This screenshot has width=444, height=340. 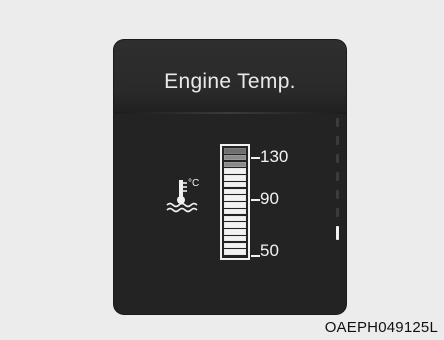 What do you see at coordinates (193, 183) in the screenshot?
I see `unit-label: °C` at bounding box center [193, 183].